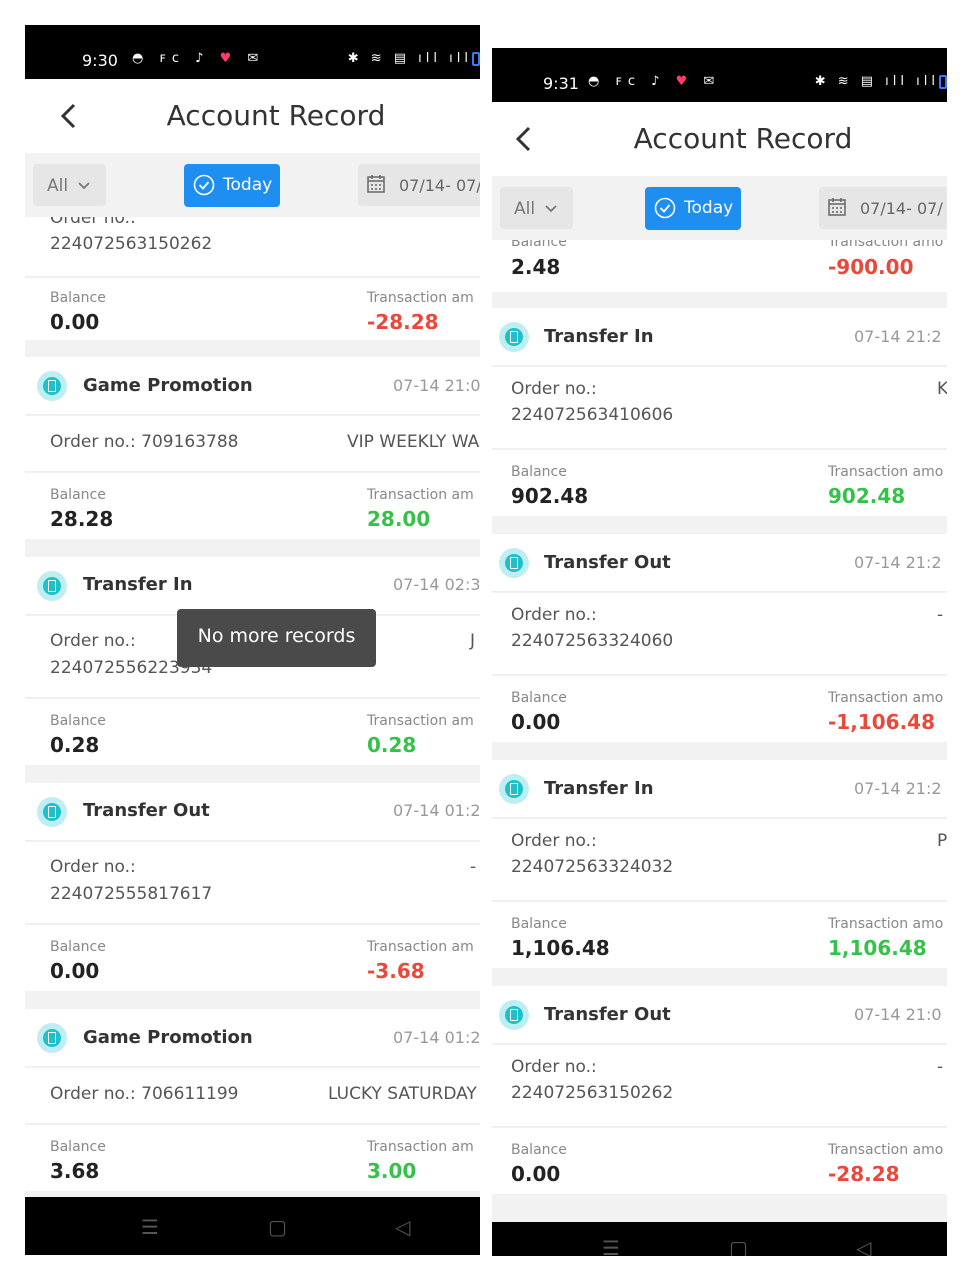  Describe the element at coordinates (168, 1037) in the screenshot. I see `record-title: Game Promotion` at that location.